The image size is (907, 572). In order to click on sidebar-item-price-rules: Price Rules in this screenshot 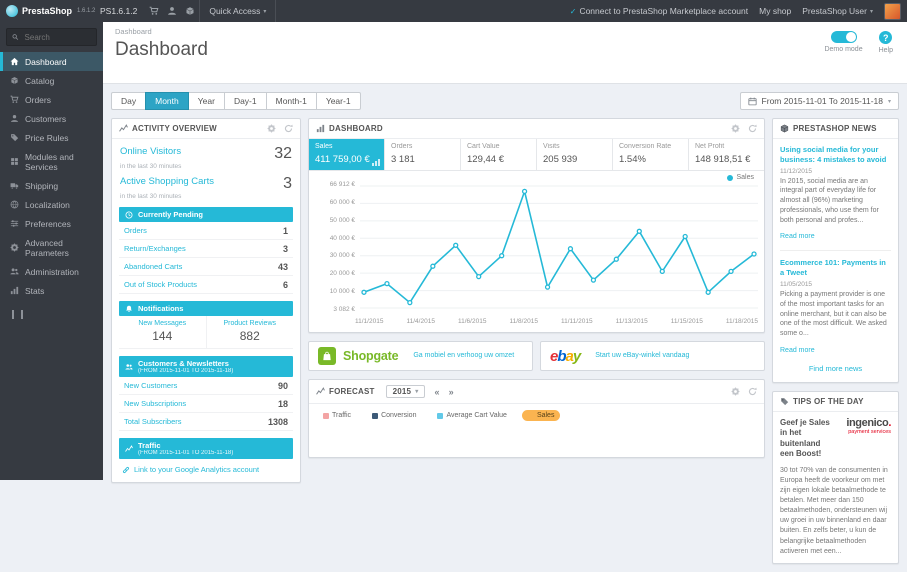, I will do `click(51, 137)`.